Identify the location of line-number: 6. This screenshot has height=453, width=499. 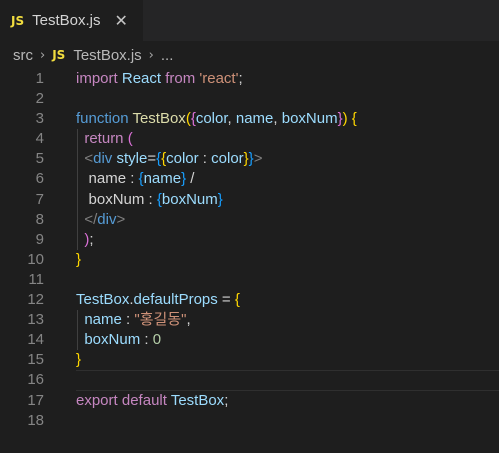
(39, 179).